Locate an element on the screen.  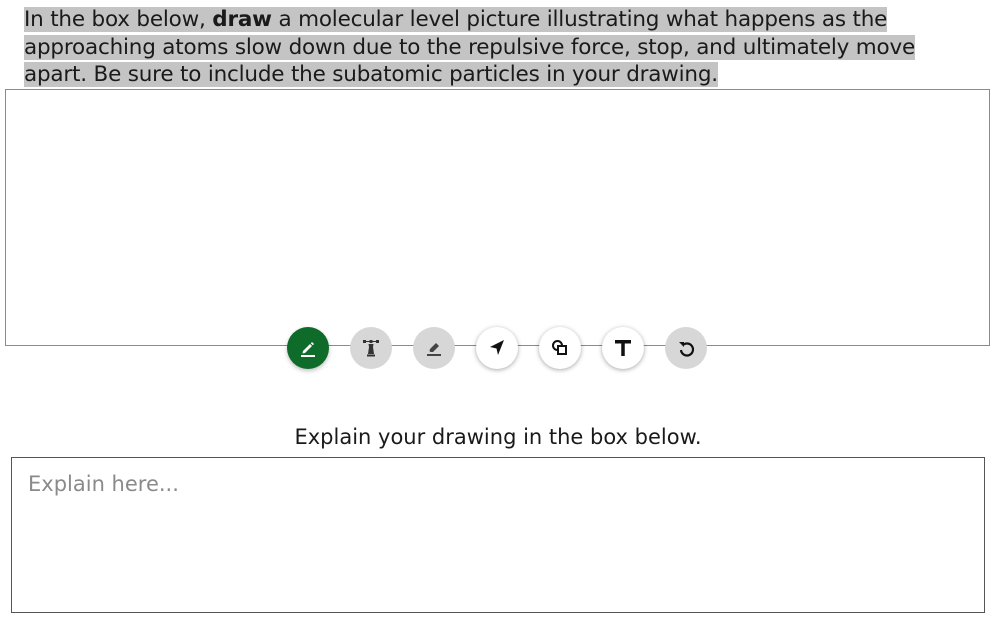
prompt-bold-word: draw is located at coordinates (242, 19).